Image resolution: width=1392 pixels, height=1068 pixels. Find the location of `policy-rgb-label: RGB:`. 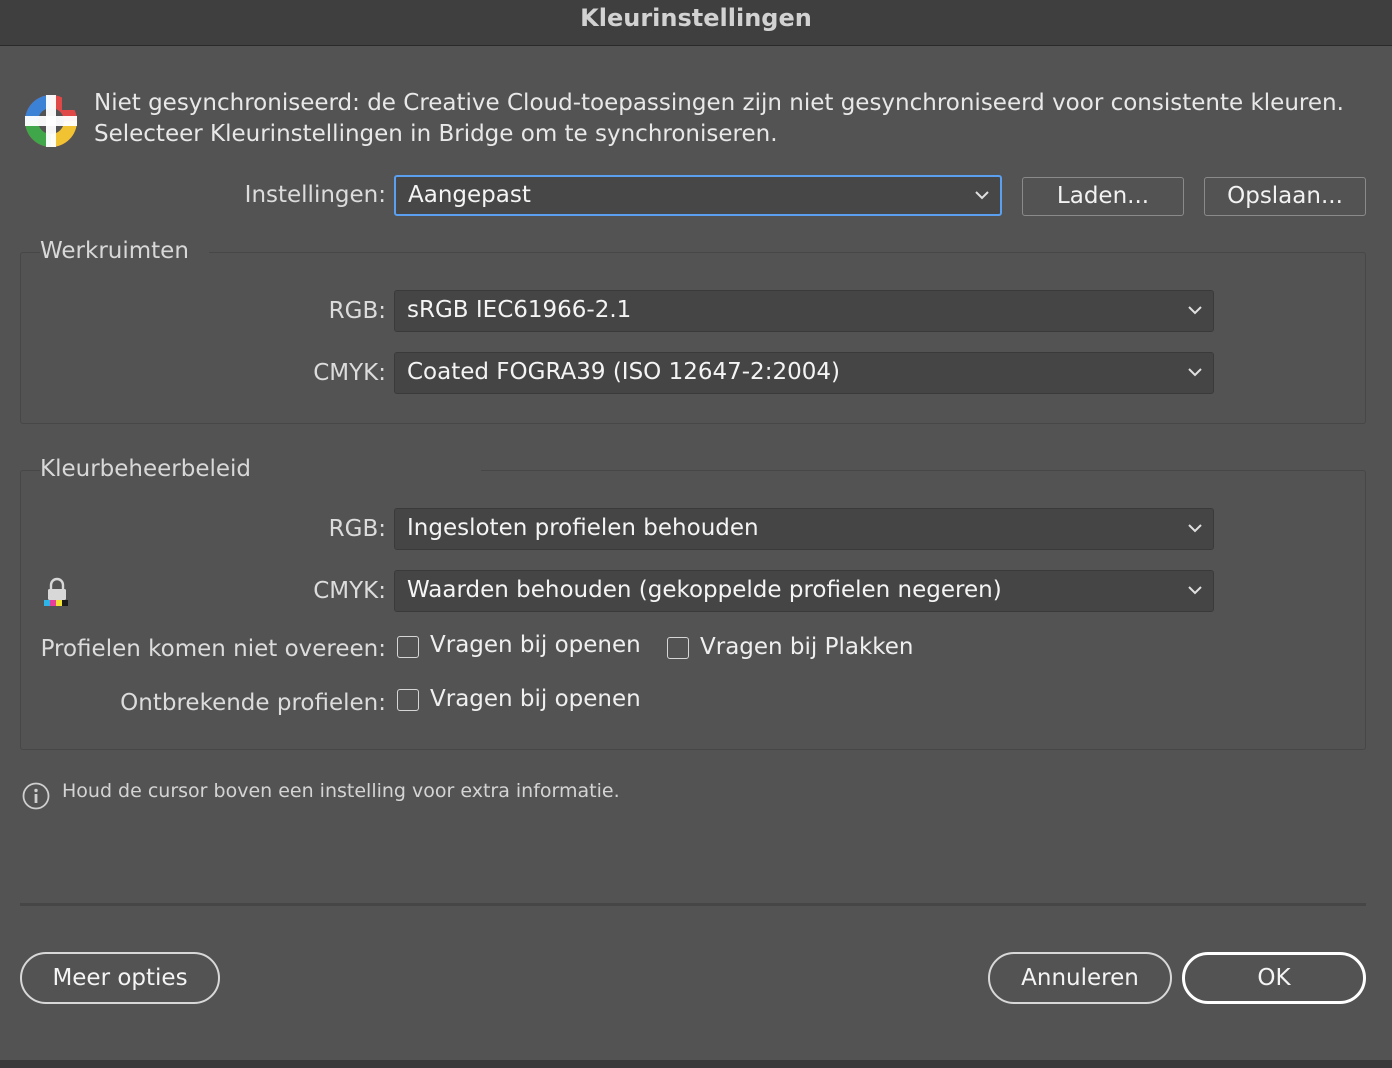

policy-rgb-label: RGB: is located at coordinates (357, 529).